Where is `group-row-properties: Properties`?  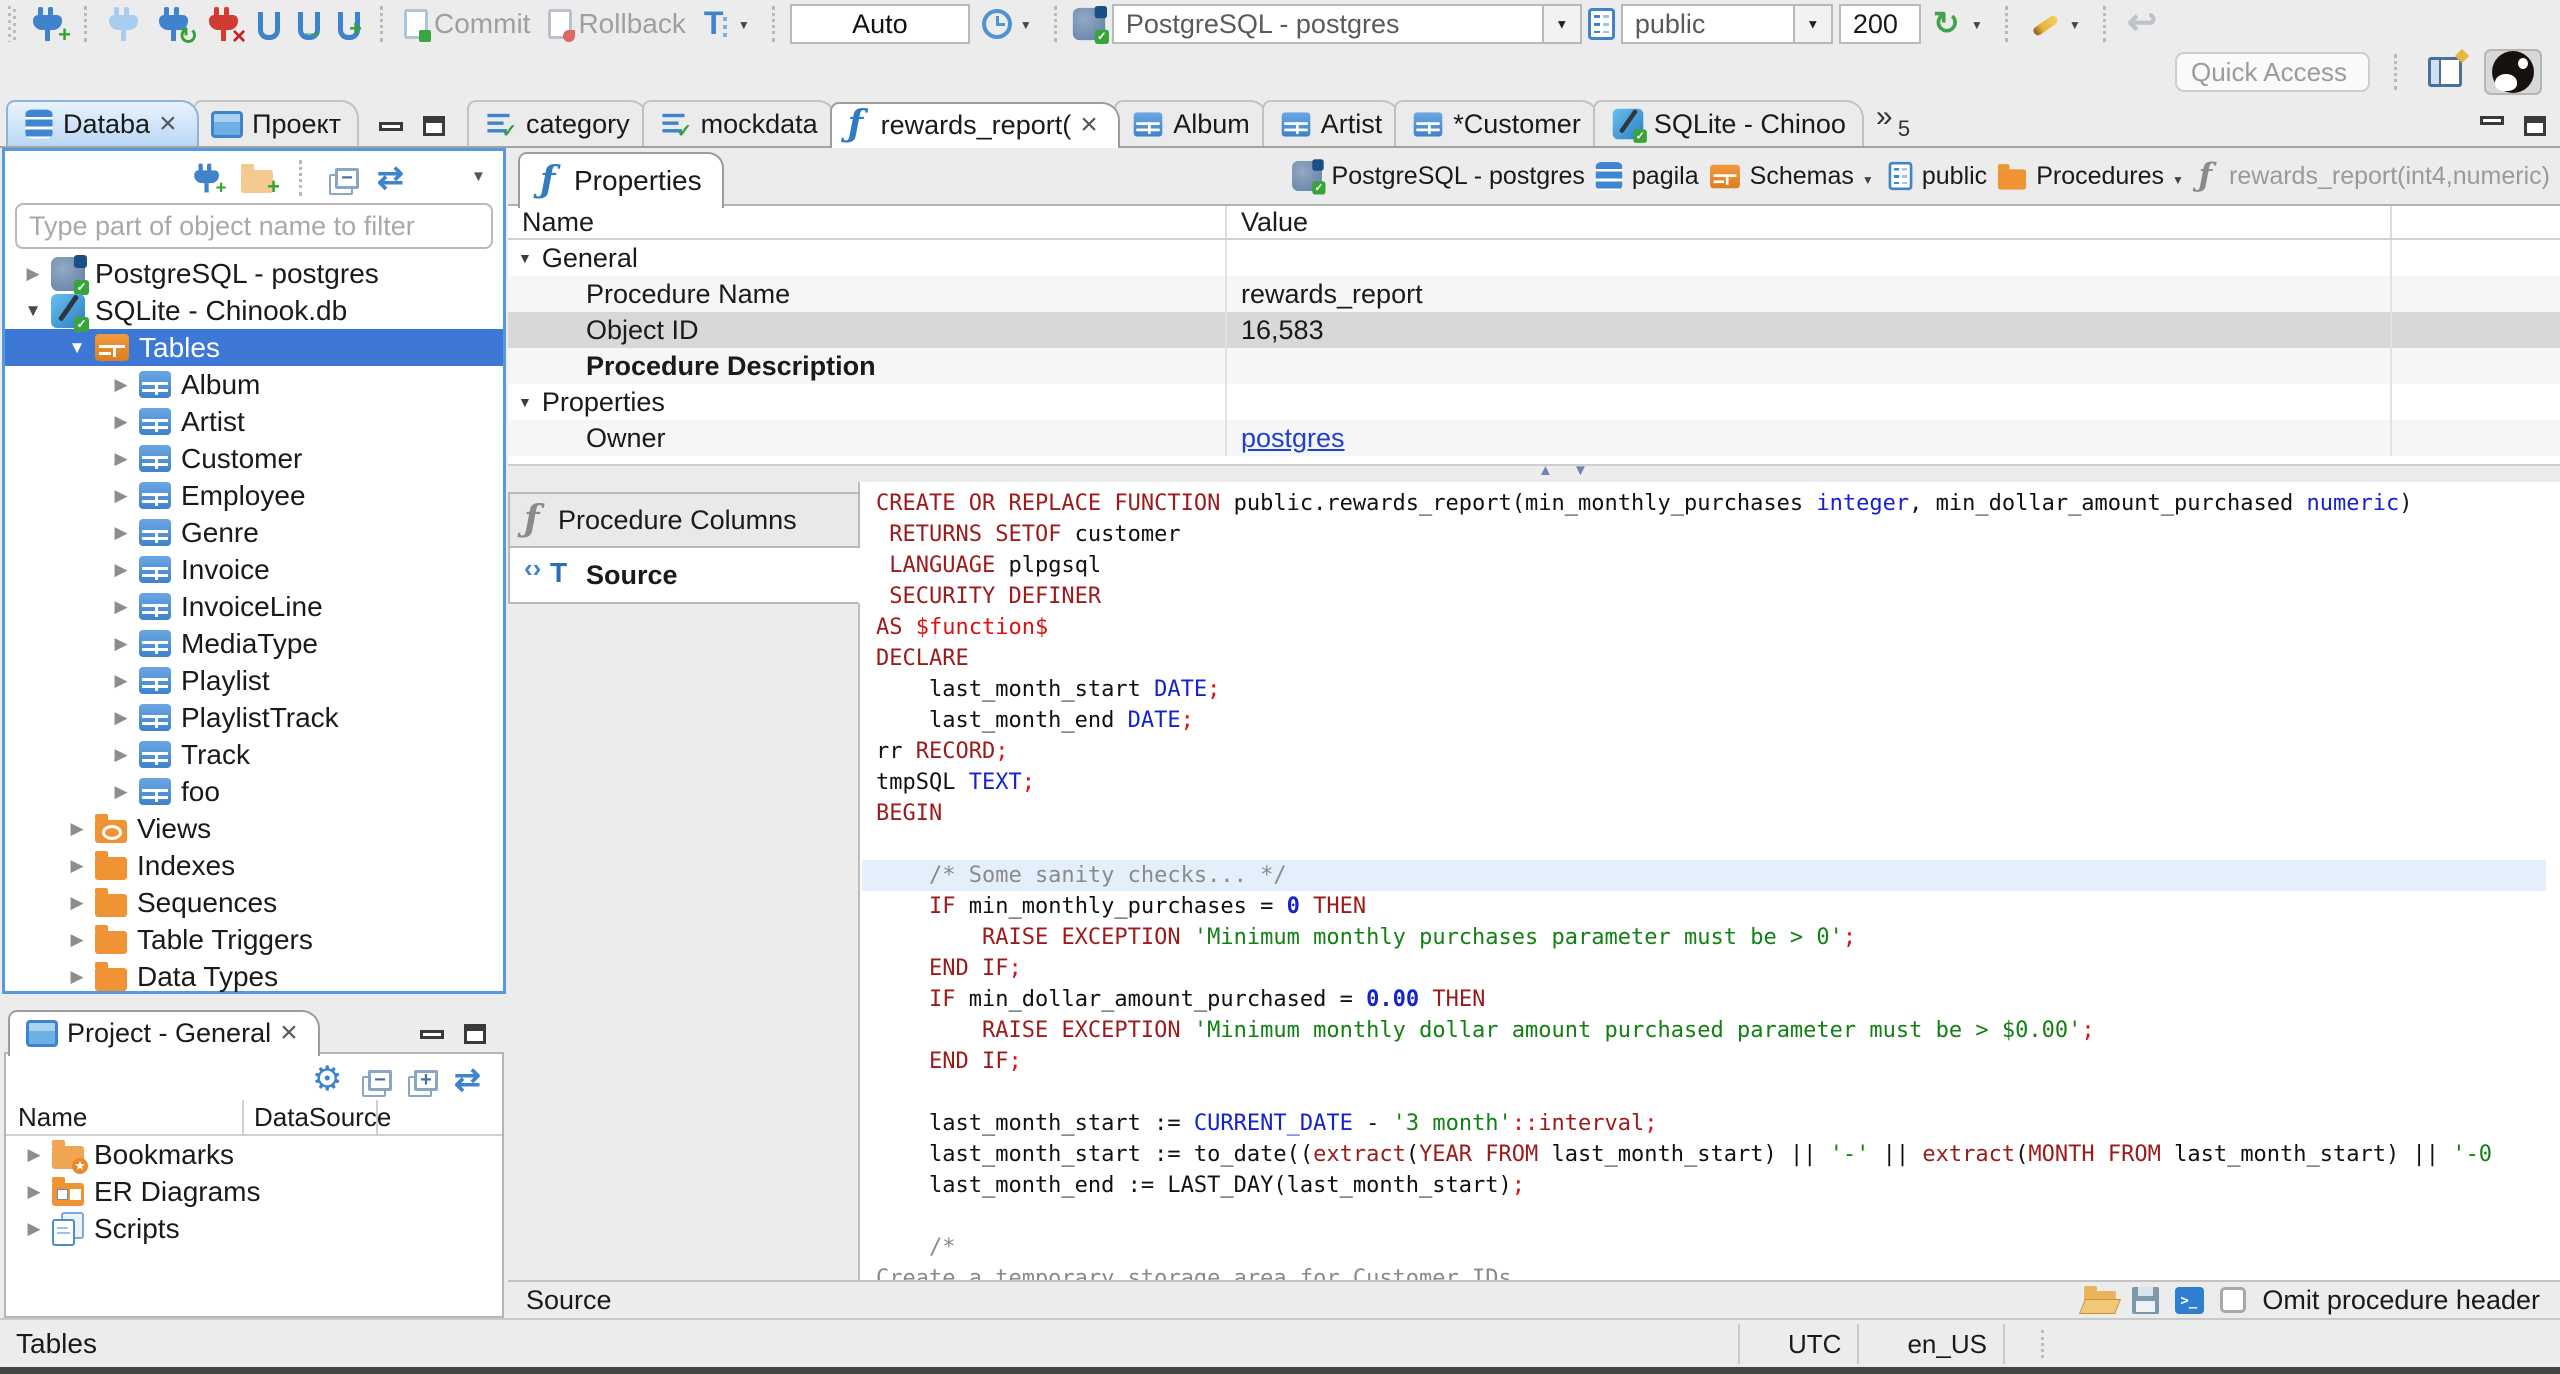 group-row-properties: Properties is located at coordinates (1534, 402).